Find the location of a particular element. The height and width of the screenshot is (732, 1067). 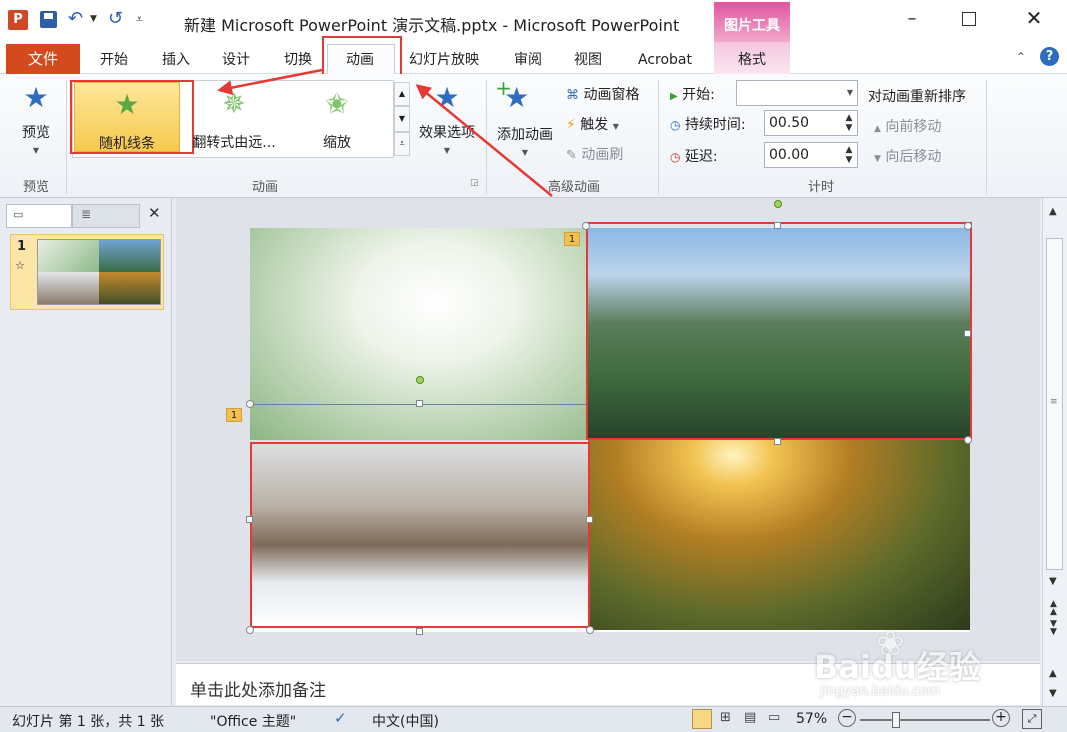

slide-animation-marker: ☆ is located at coordinates (20, 265).